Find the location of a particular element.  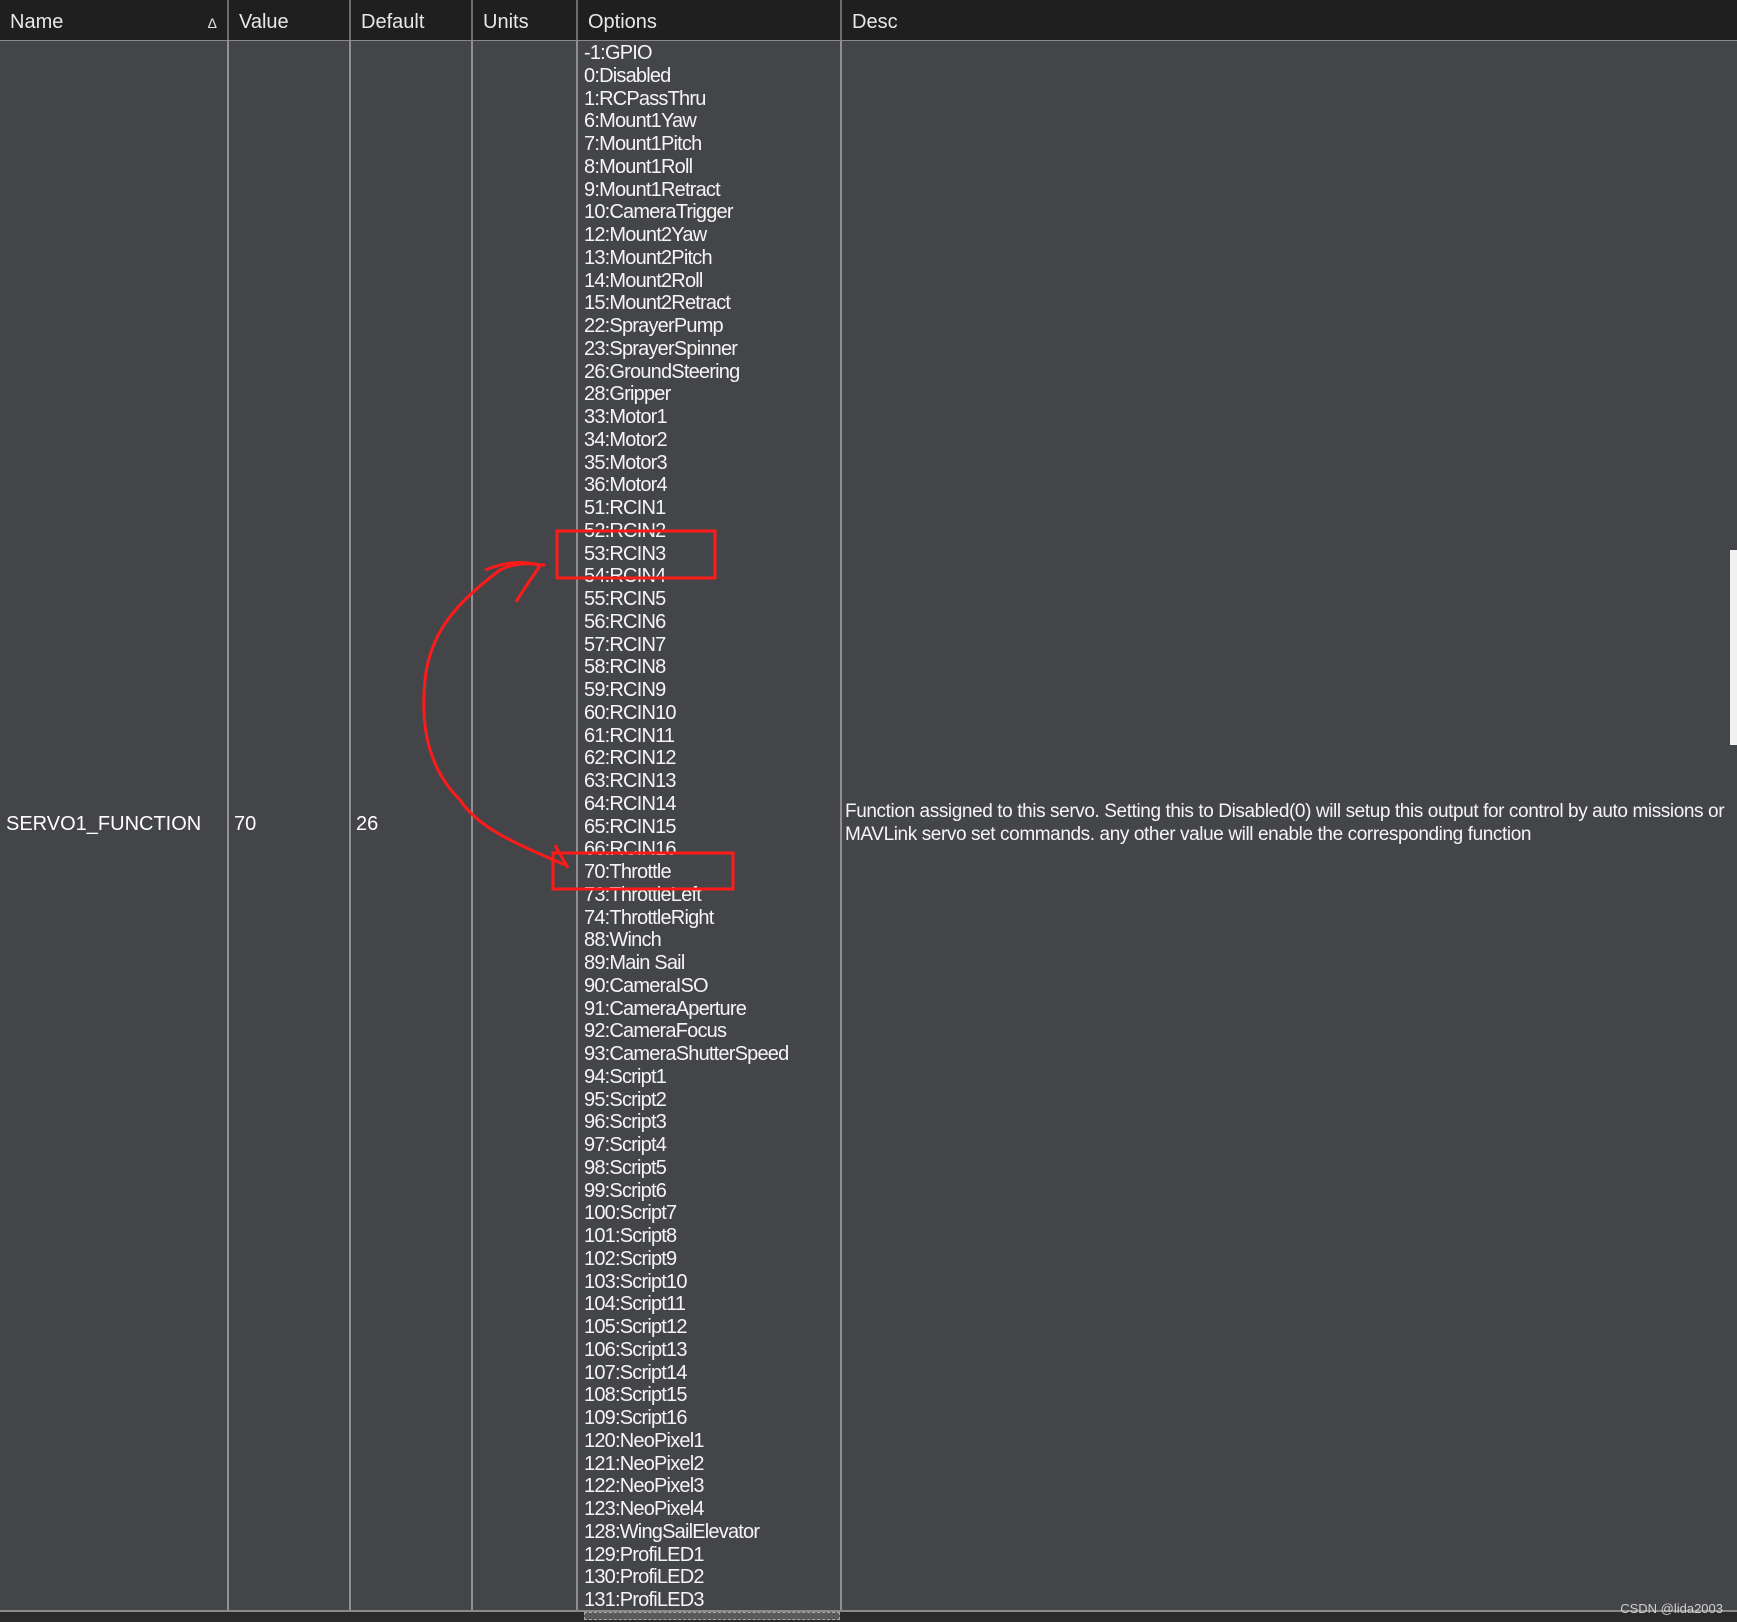

option-item: 1:RCPassThru is located at coordinates (645, 98).